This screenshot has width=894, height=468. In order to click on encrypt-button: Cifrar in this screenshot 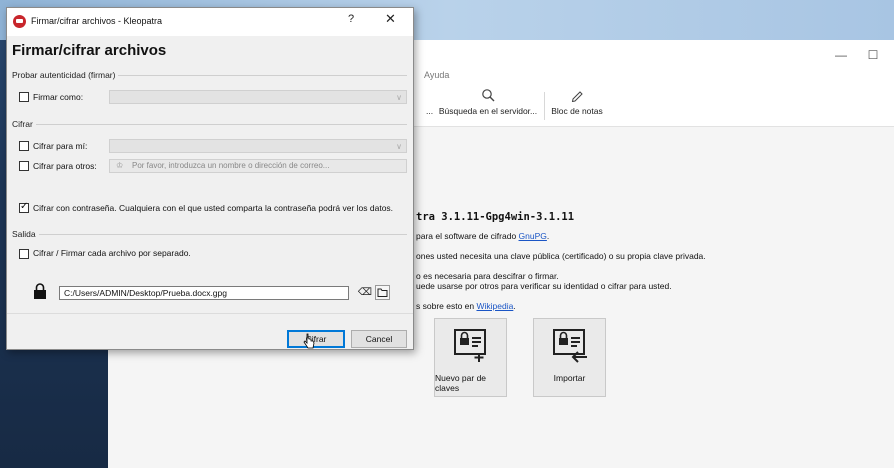, I will do `click(316, 339)`.